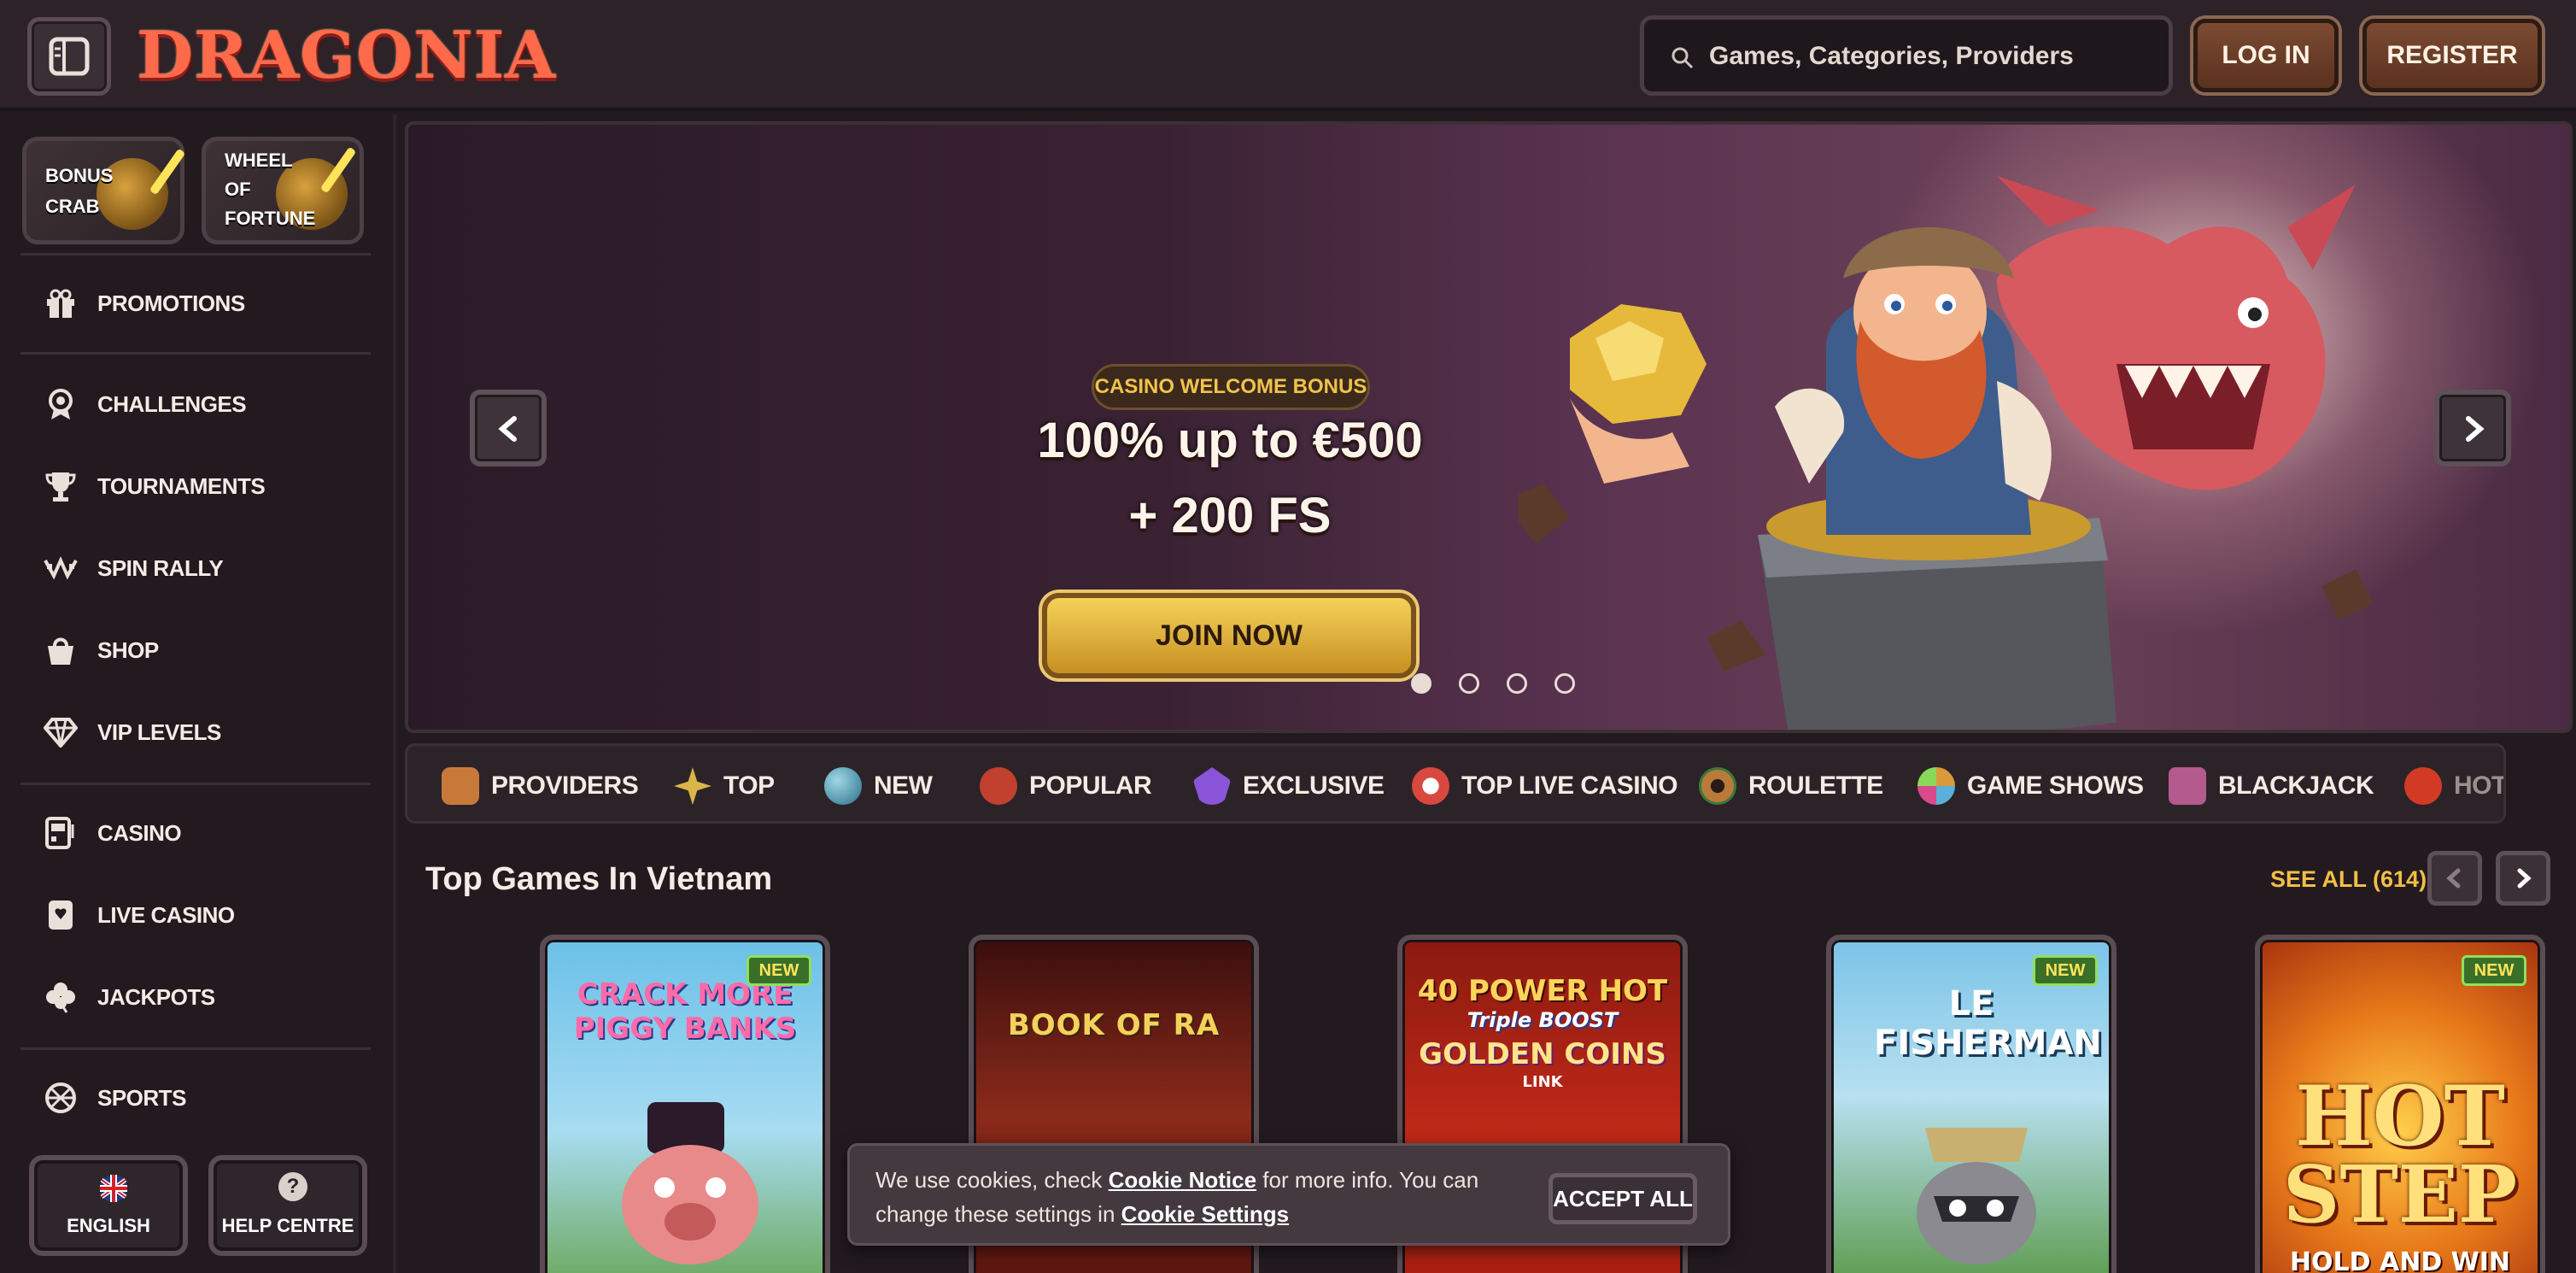  I want to click on gift-icon, so click(60, 303).